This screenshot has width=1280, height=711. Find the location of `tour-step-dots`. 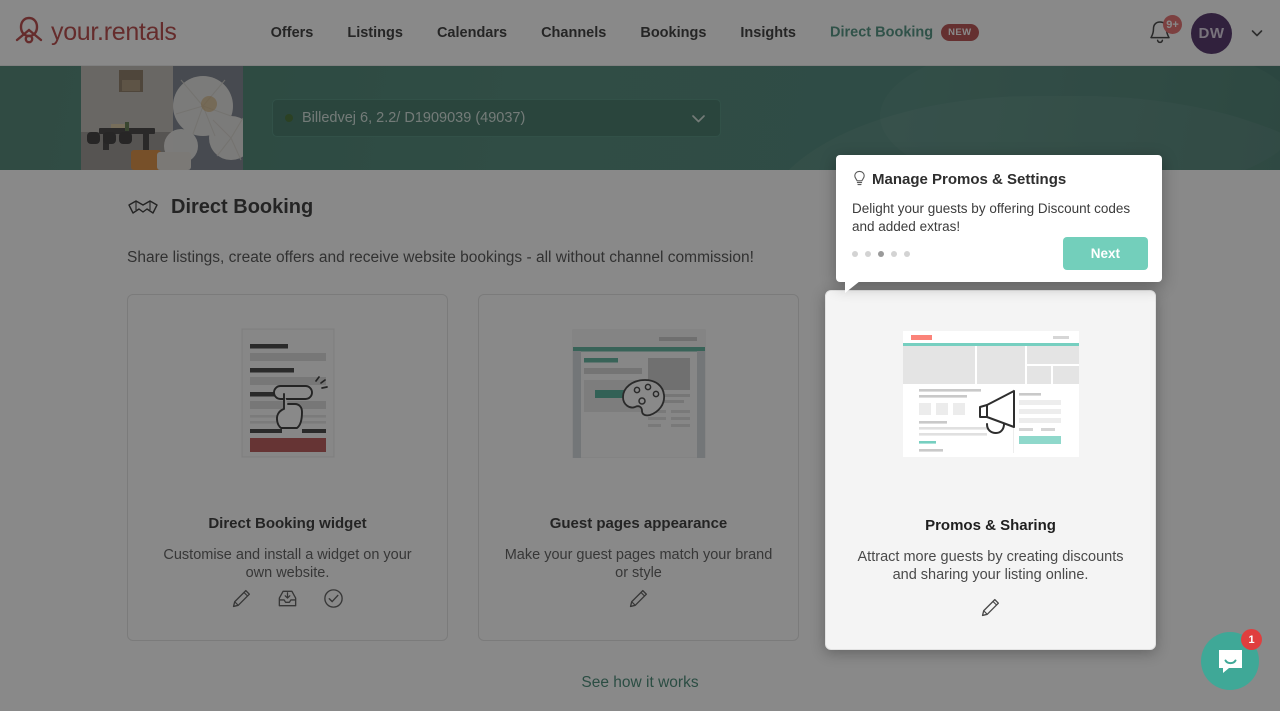

tour-step-dots is located at coordinates (881, 253).